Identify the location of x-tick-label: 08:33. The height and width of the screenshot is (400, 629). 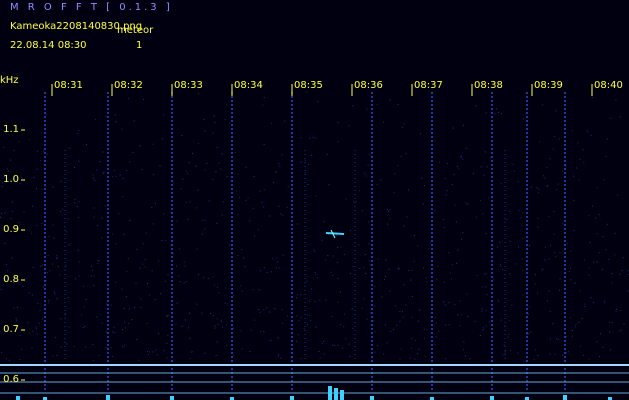
(188, 85).